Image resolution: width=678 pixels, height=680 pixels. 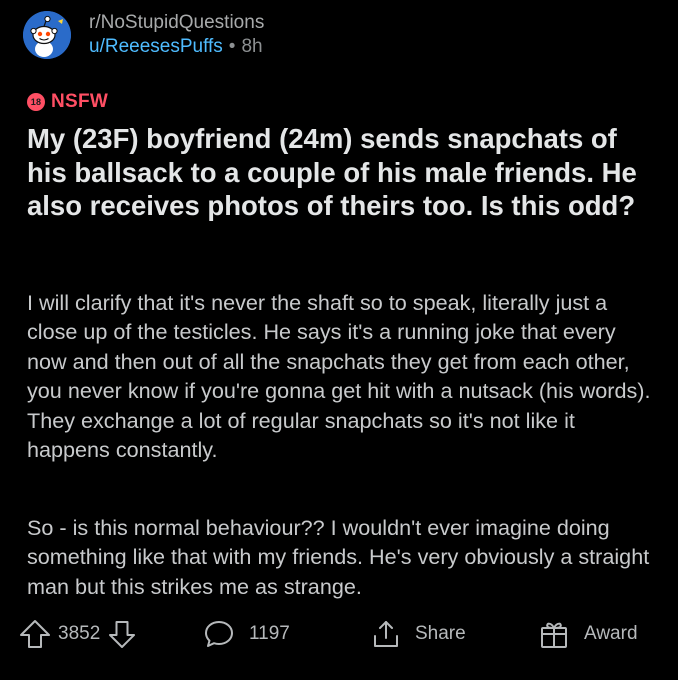 I want to click on post-action-bar: 3852 1197 Share Award, so click(x=339, y=634).